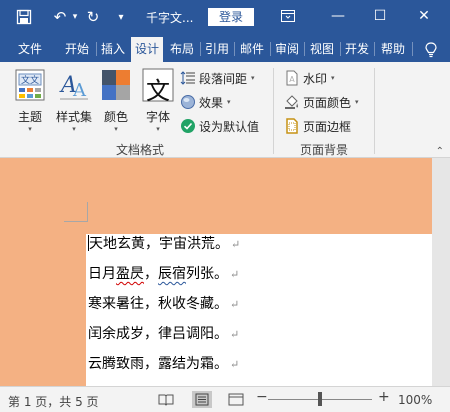  Describe the element at coordinates (30, 49) in the screenshot. I see `tab-file: 文件` at that location.